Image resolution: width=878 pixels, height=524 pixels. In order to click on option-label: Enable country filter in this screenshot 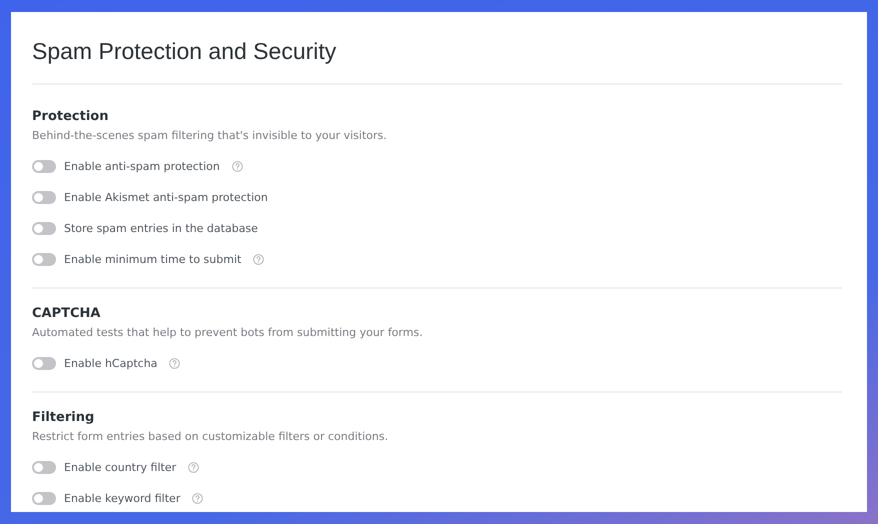, I will do `click(120, 467)`.